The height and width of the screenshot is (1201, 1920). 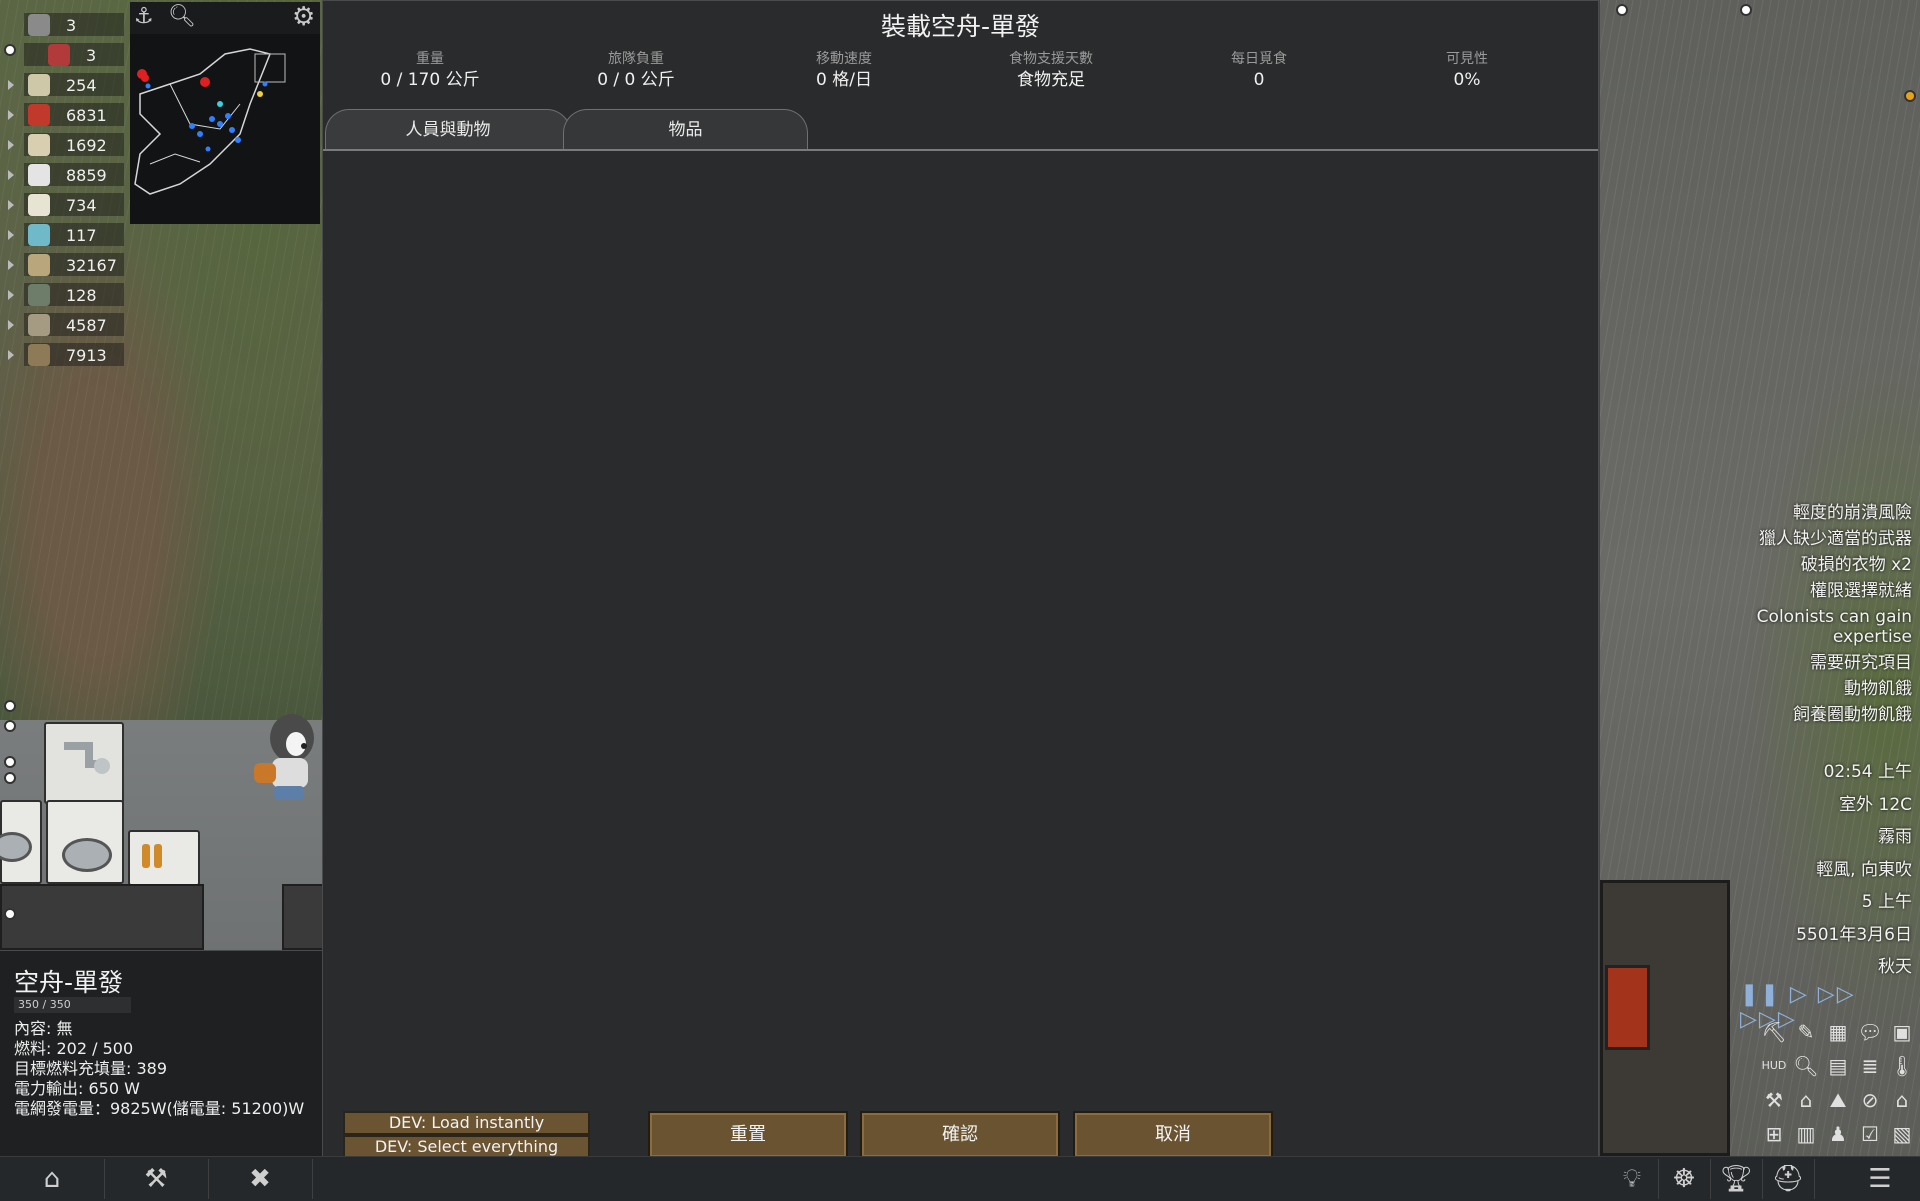 What do you see at coordinates (65, 235) in the screenshot?
I see `resource-row: 117` at bounding box center [65, 235].